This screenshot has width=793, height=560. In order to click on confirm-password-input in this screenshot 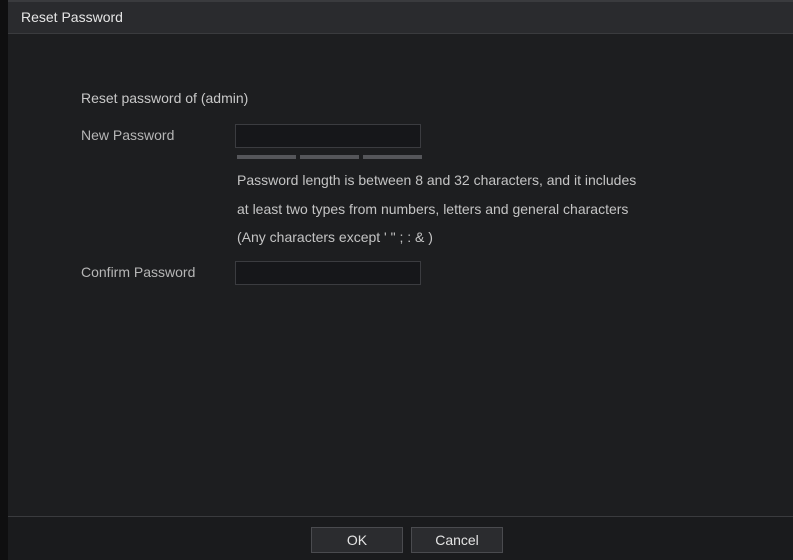, I will do `click(328, 273)`.